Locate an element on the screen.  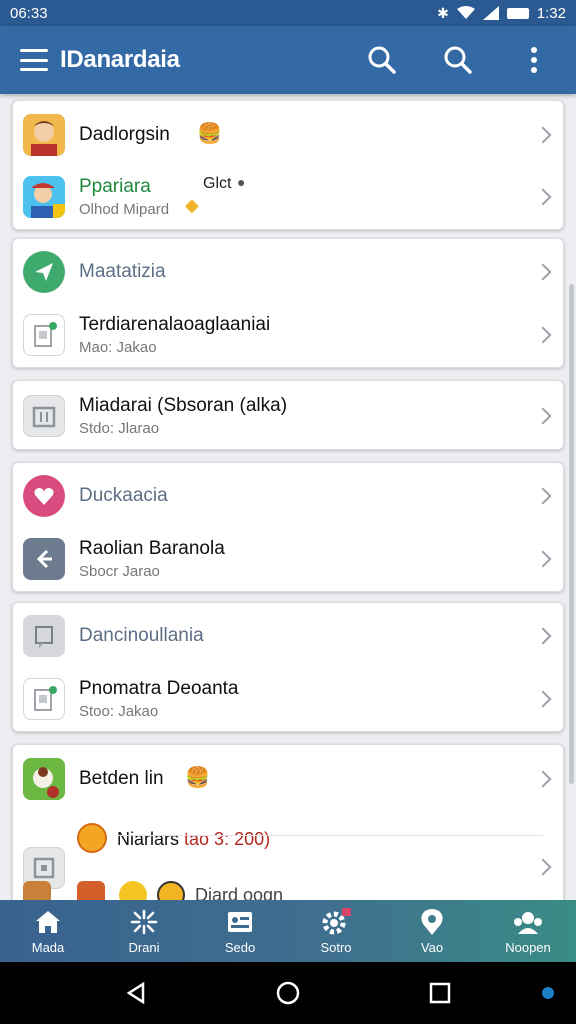
back-icon is located at coordinates (136, 993).